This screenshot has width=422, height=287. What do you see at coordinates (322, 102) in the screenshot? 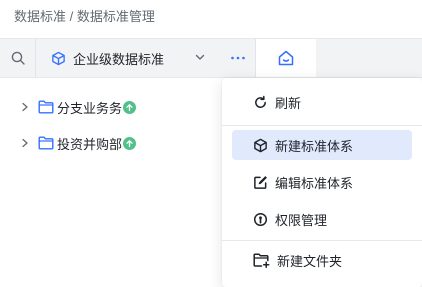
I see `menu-item-refresh: 刷新` at bounding box center [322, 102].